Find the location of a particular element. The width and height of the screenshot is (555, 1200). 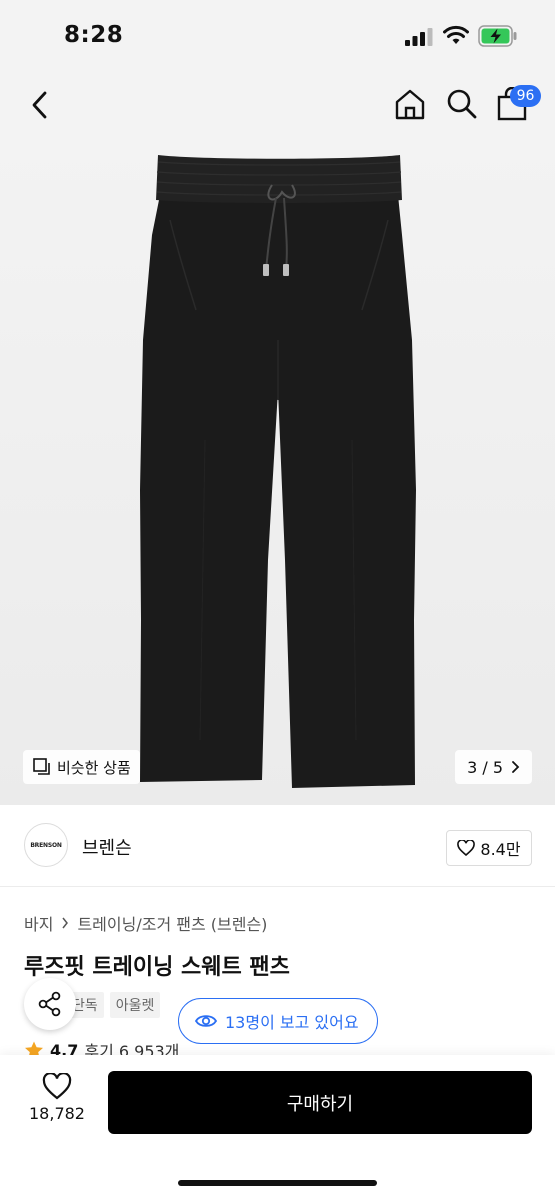

wifi-icon is located at coordinates (456, 34).